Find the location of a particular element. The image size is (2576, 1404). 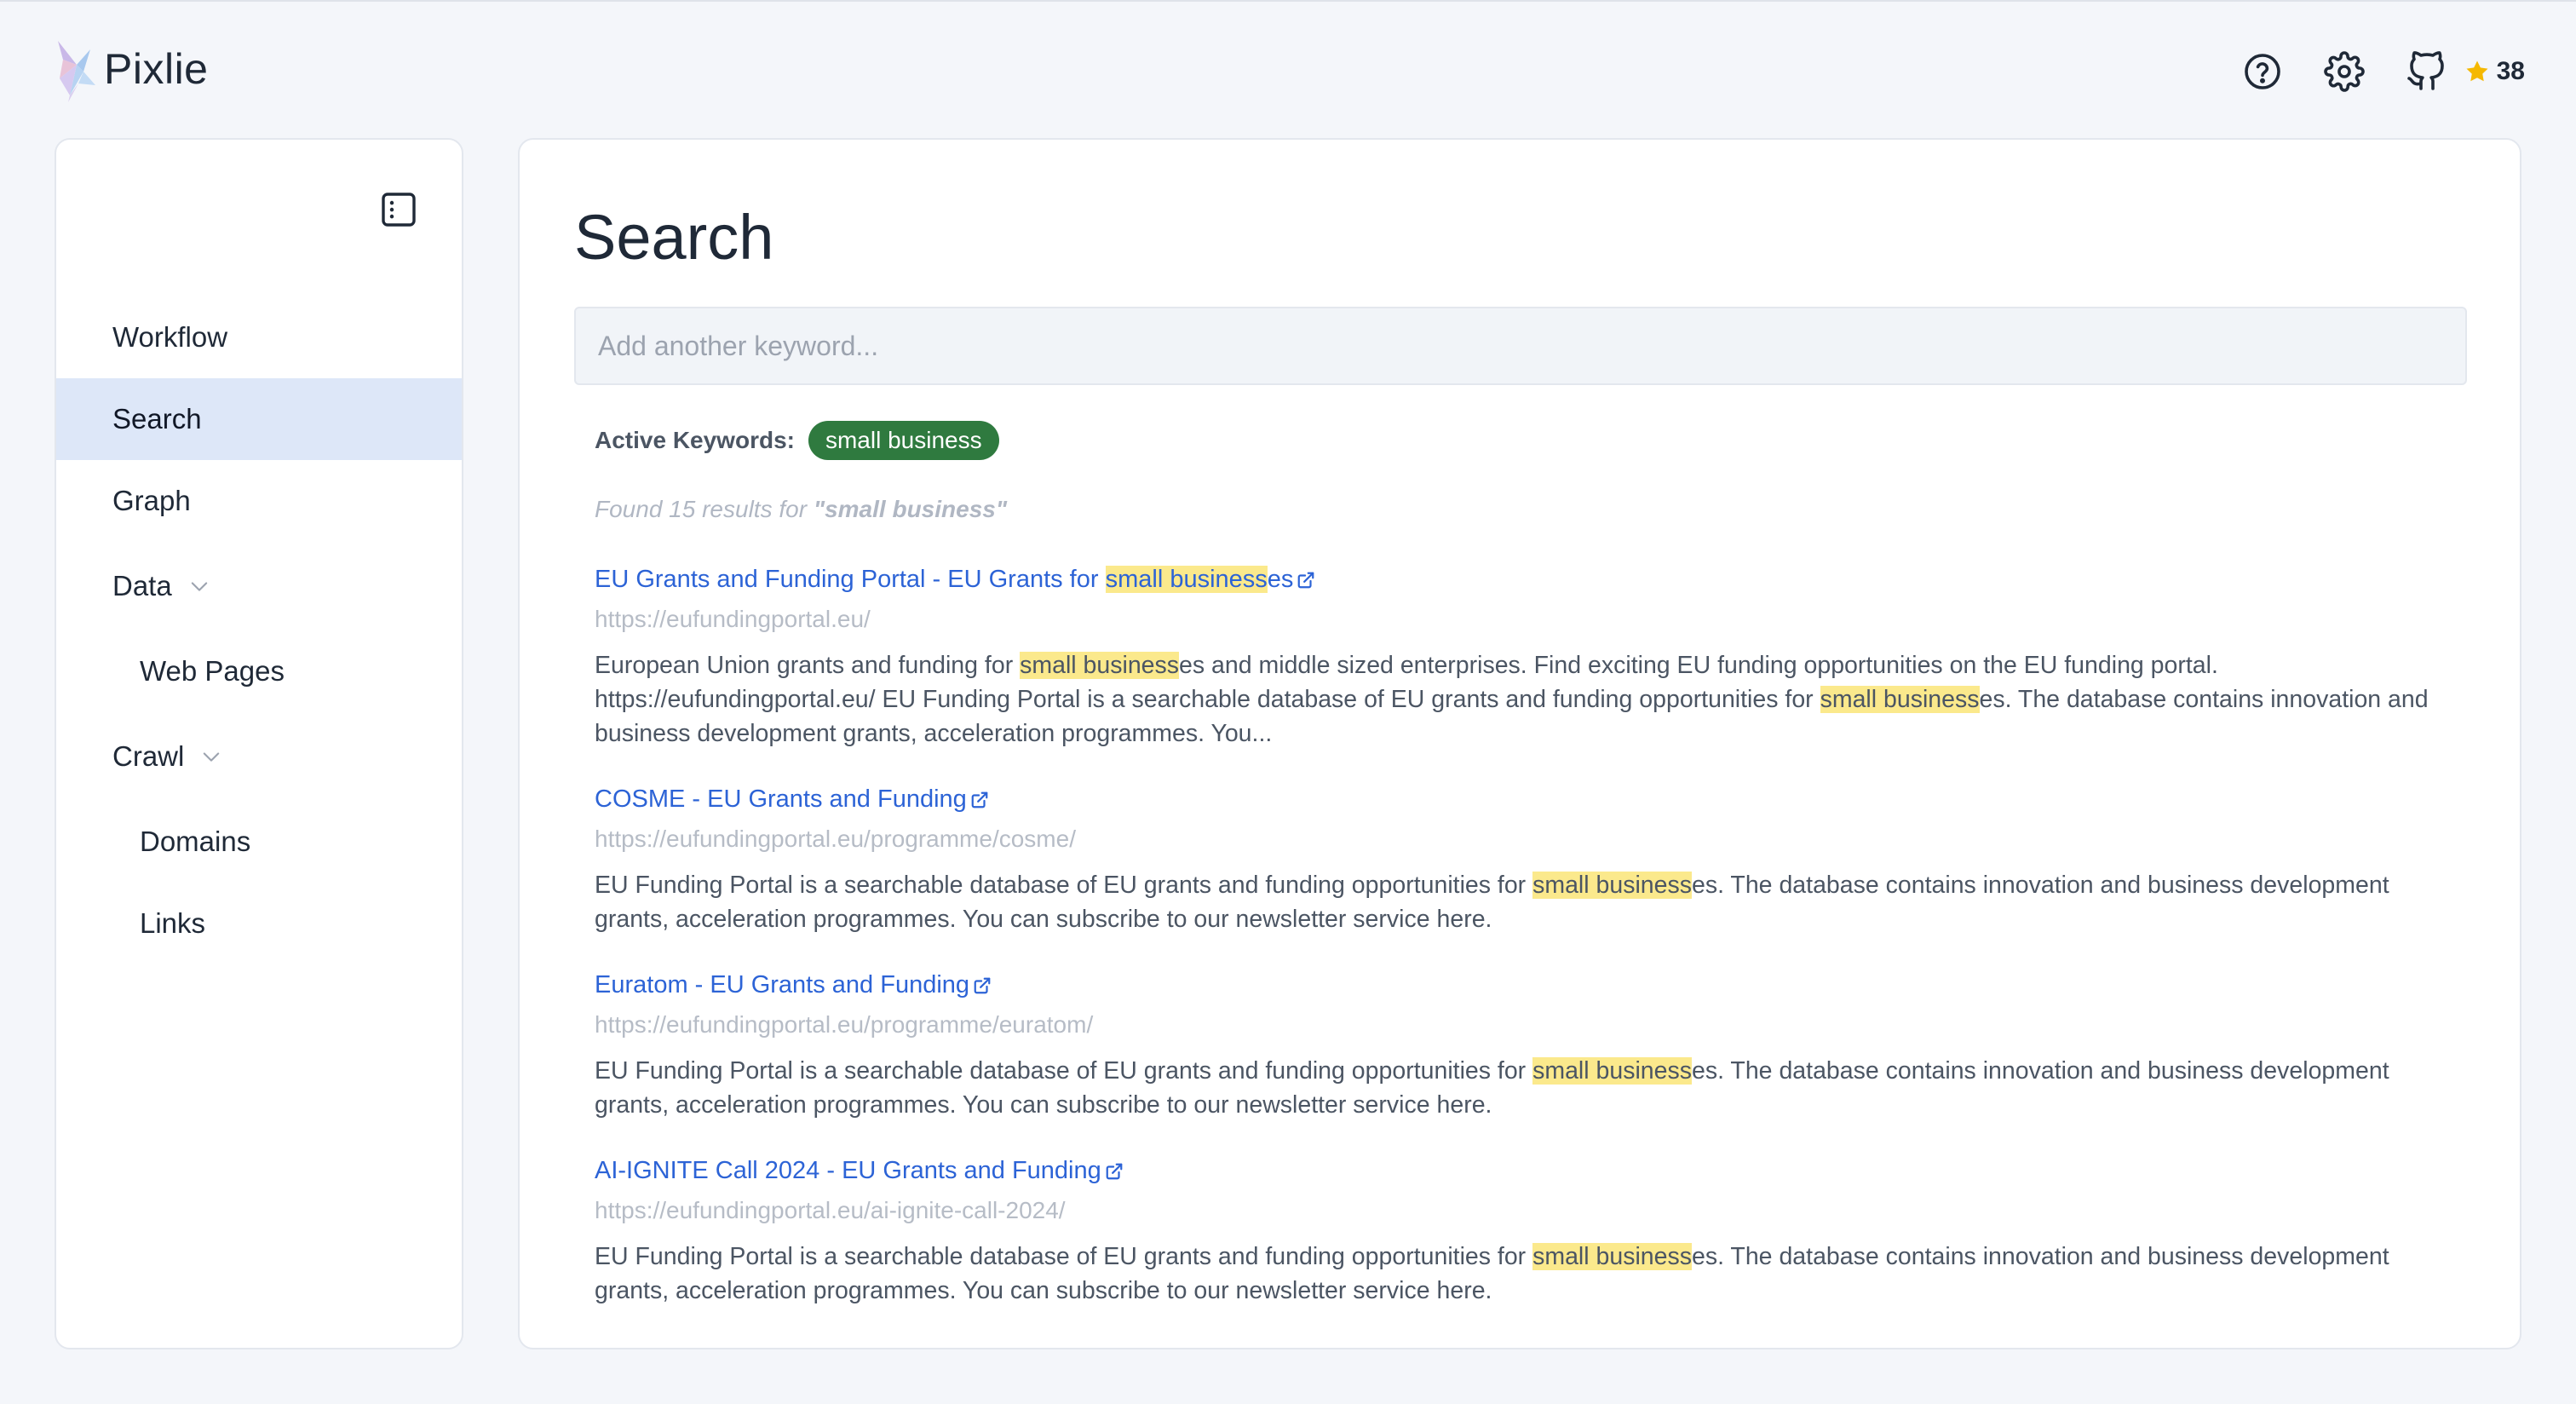

gear-icon is located at coordinates (2344, 71).